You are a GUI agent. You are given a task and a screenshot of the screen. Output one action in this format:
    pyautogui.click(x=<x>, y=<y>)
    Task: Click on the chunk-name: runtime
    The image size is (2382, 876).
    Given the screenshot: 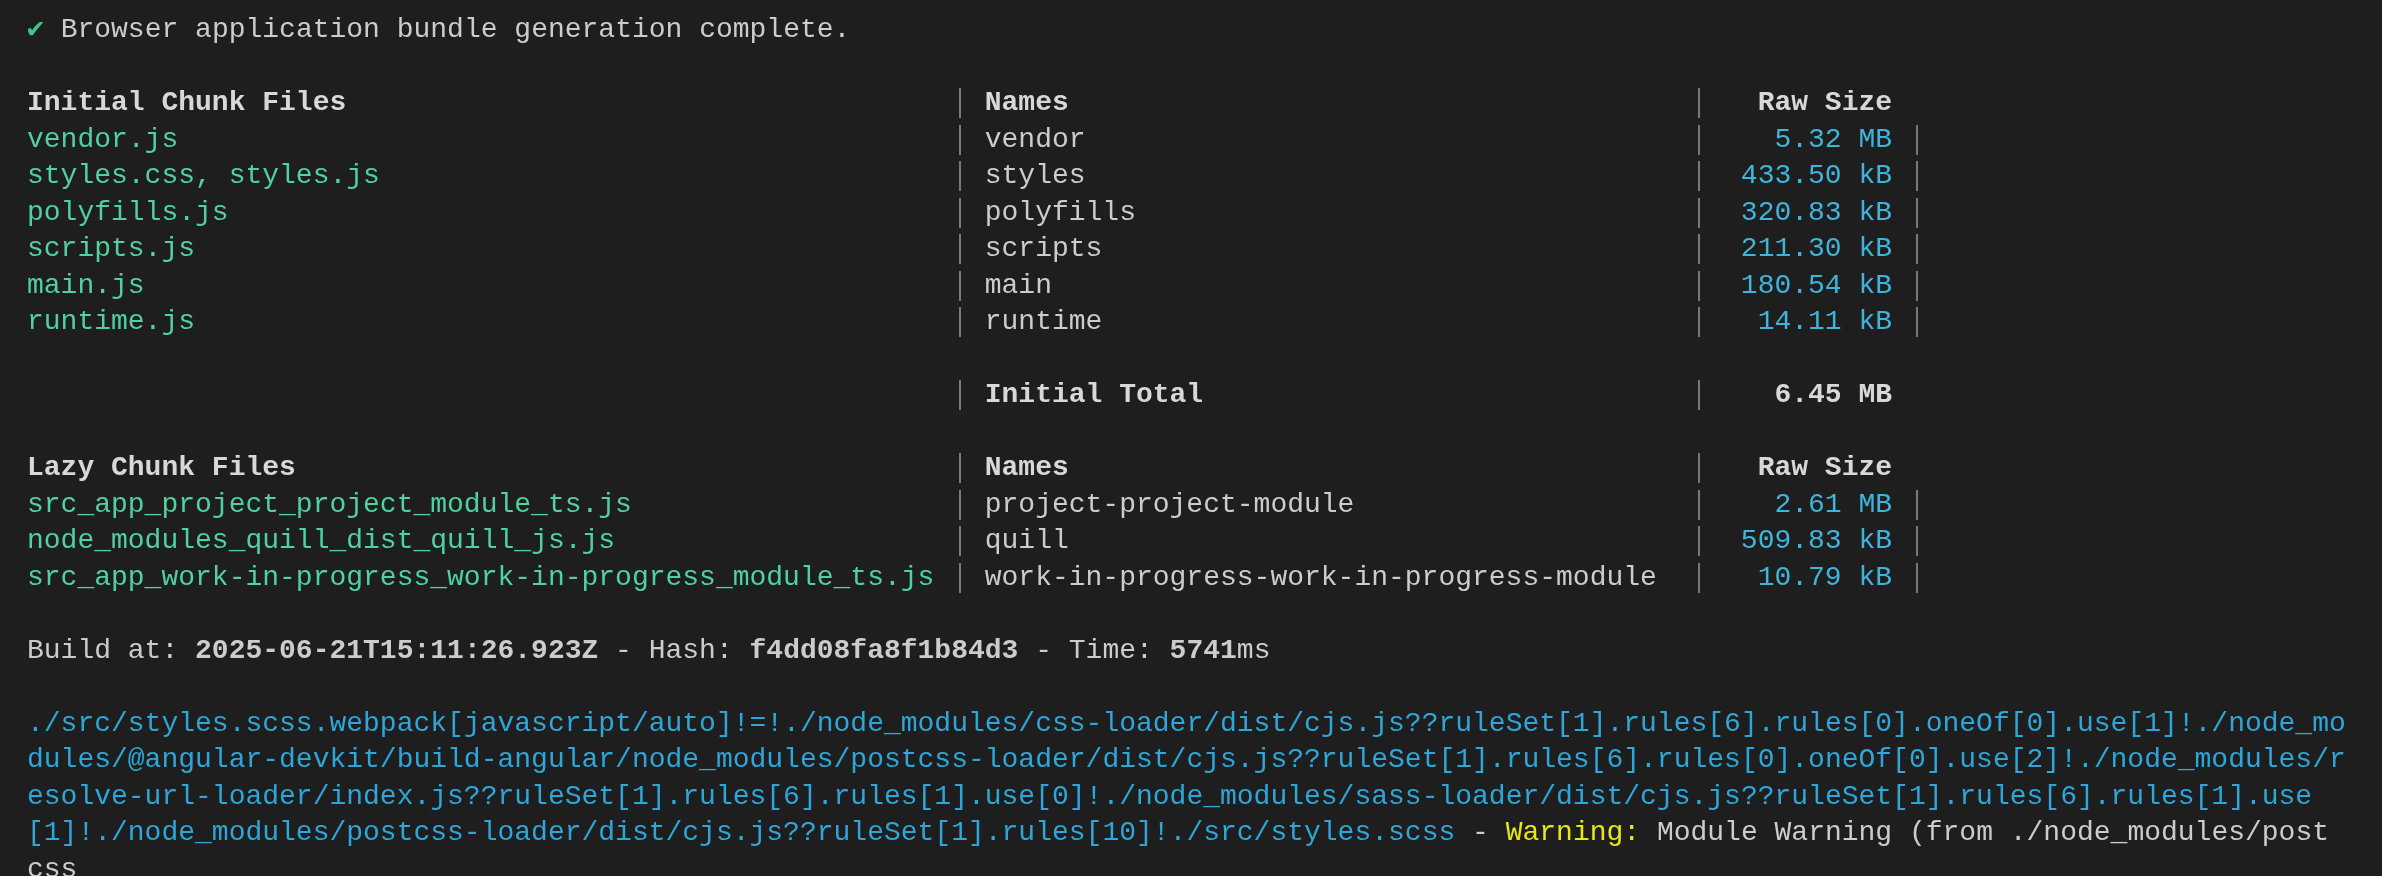 What is the action you would take?
    pyautogui.click(x=1043, y=322)
    